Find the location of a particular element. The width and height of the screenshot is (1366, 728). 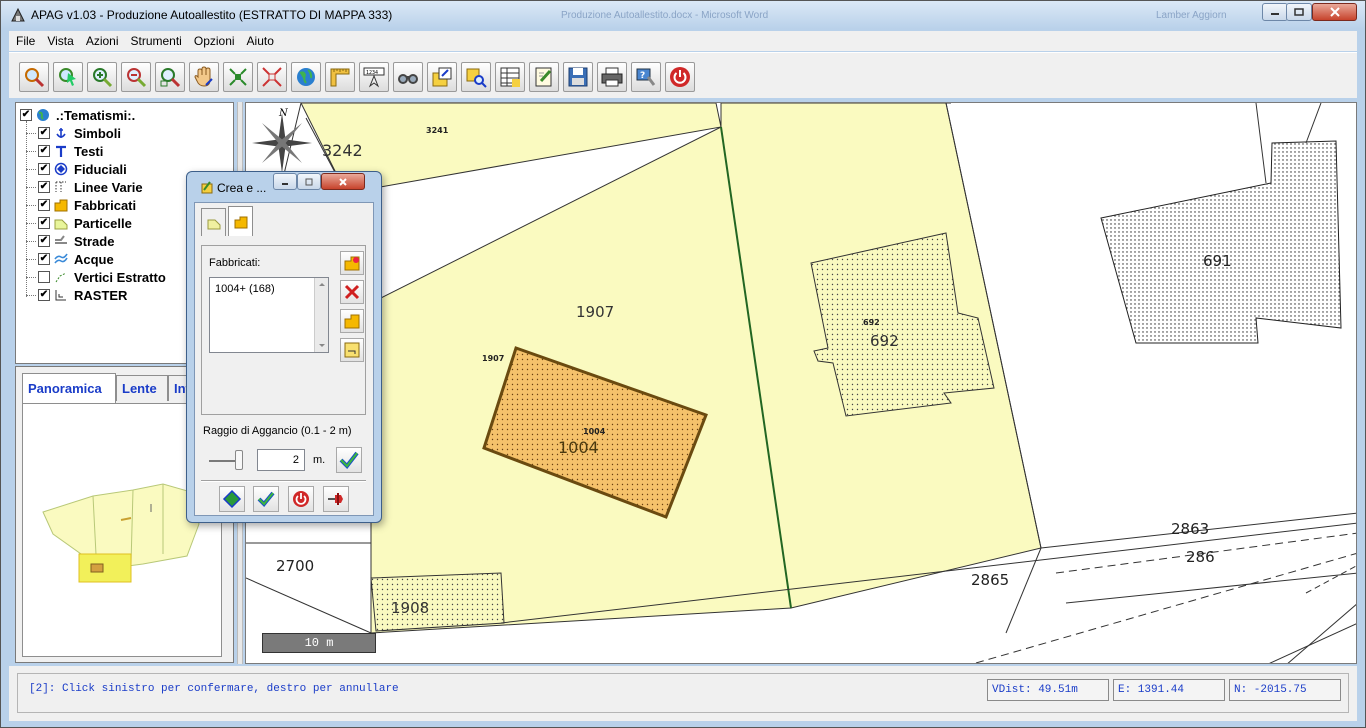

hand-icon is located at coordinates (203, 76).